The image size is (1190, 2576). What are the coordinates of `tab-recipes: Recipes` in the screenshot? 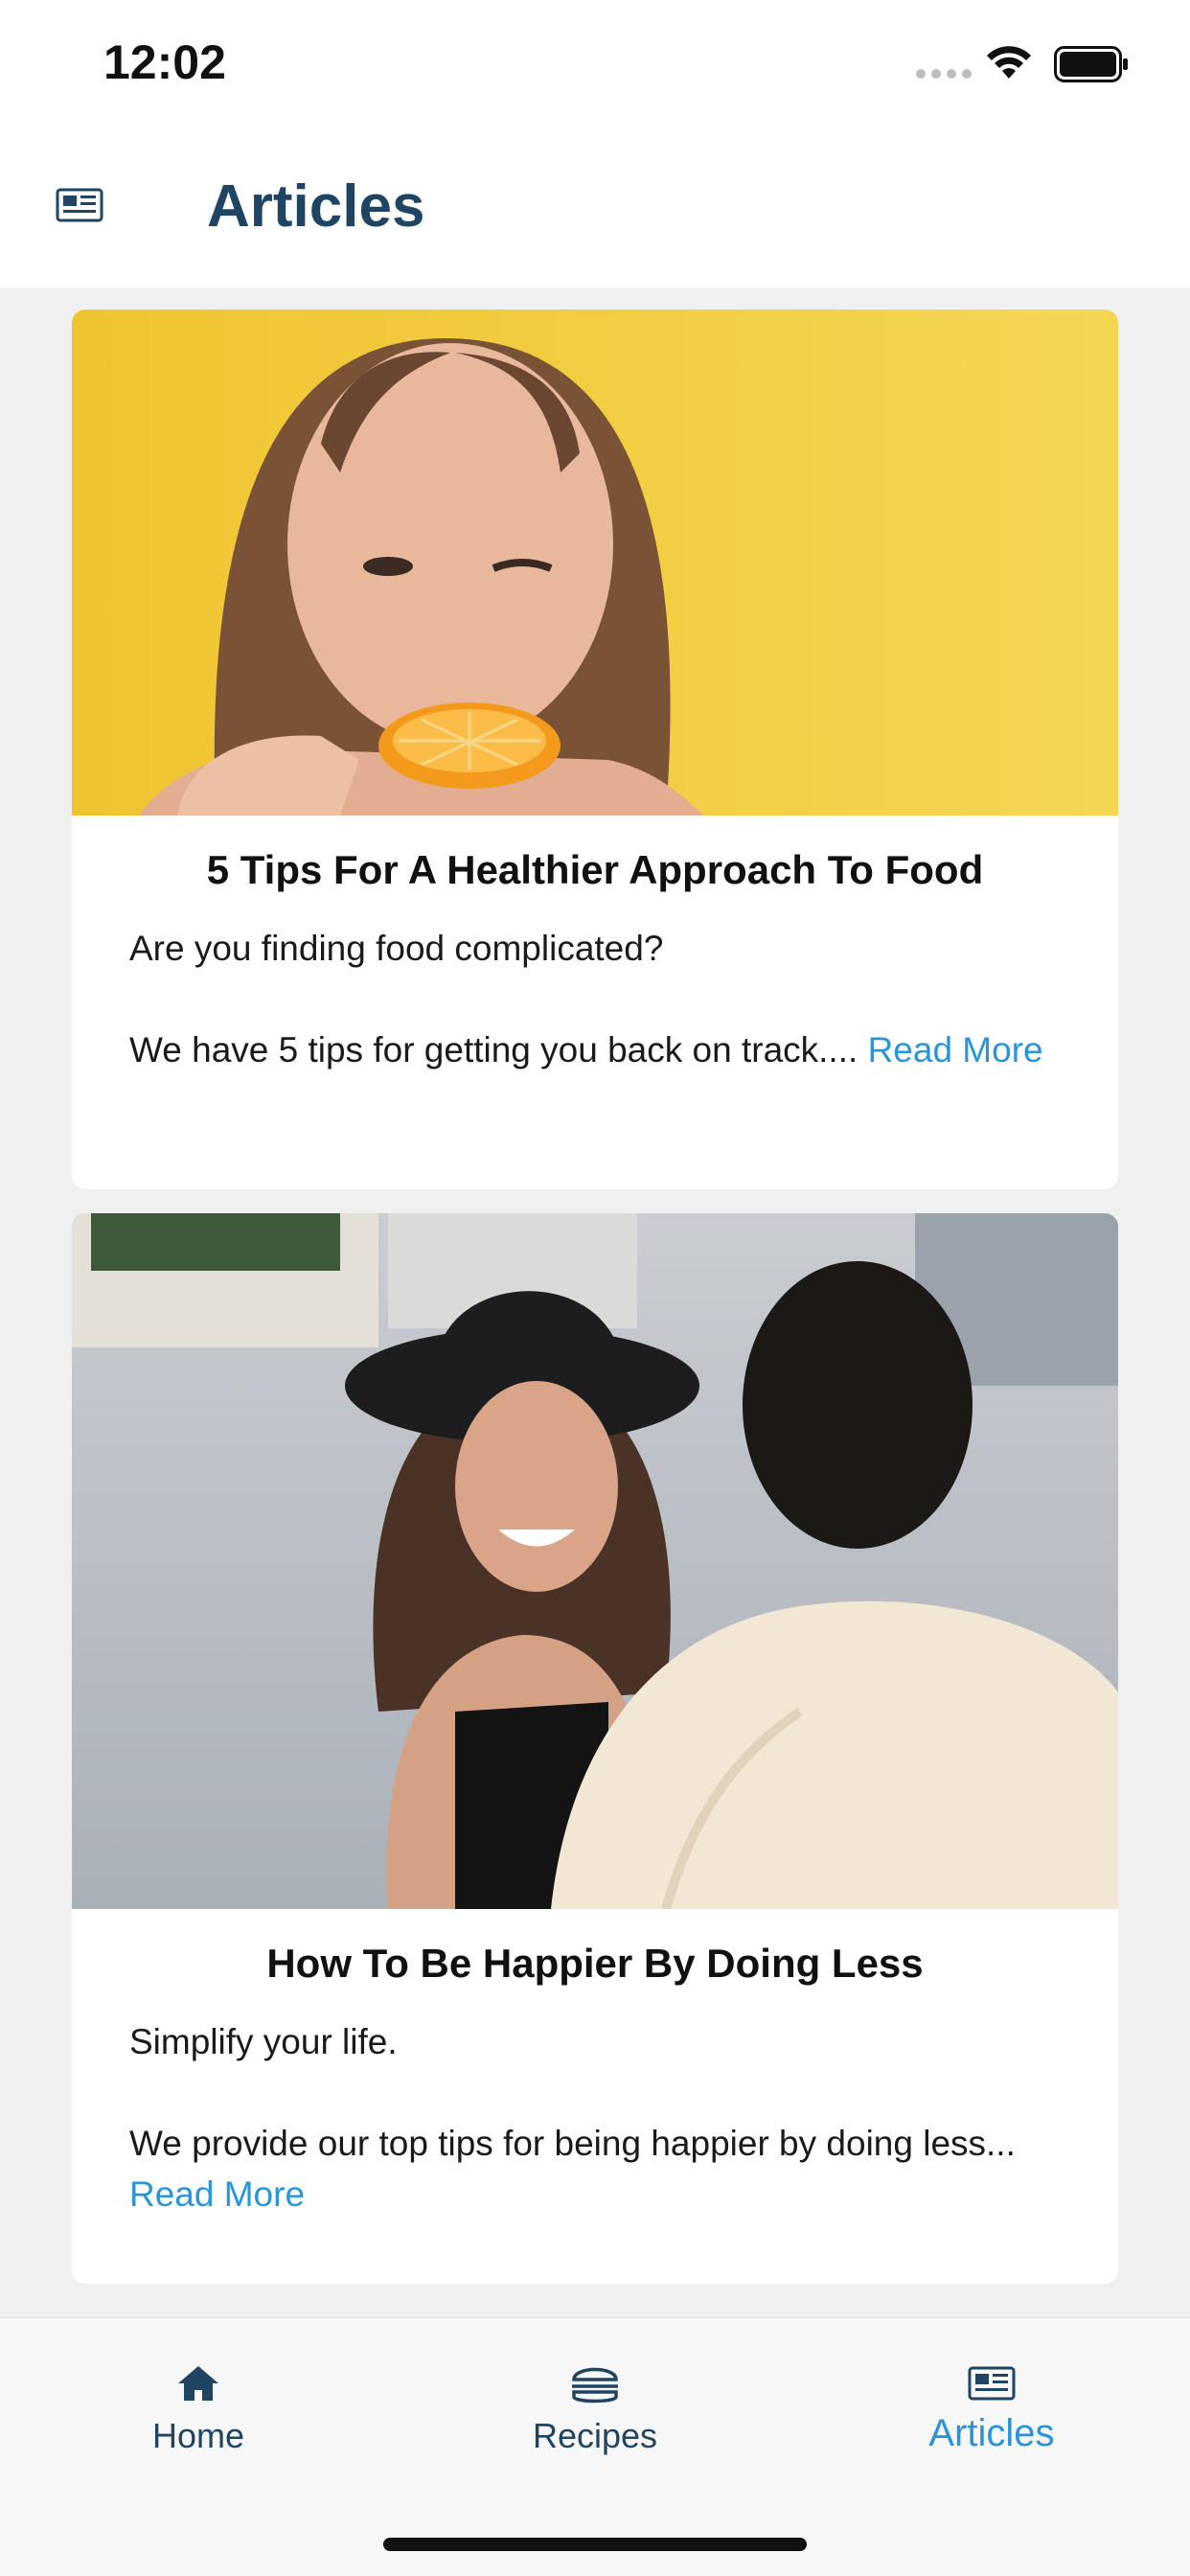 It's located at (595, 2399).